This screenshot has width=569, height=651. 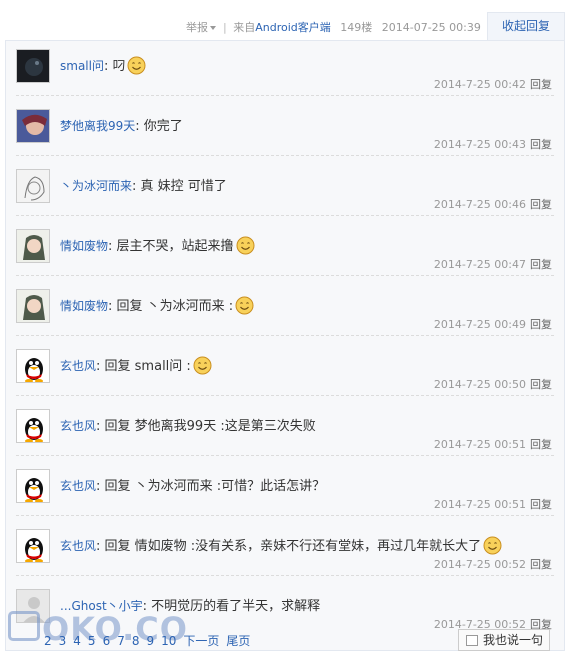 I want to click on say-something-button: 我也说一句, so click(x=504, y=640).